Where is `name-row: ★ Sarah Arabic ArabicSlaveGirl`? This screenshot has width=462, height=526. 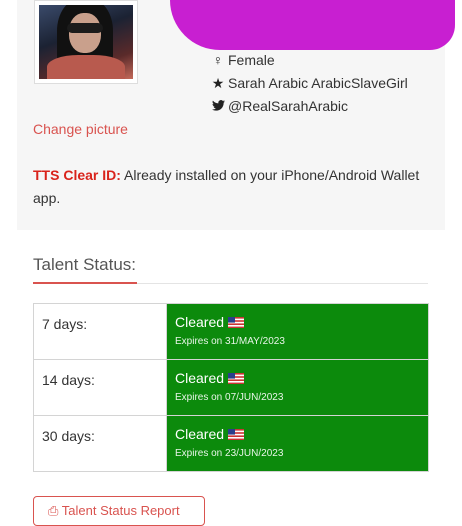
name-row: ★ Sarah Arabic ArabicSlaveGirl is located at coordinates (309, 83).